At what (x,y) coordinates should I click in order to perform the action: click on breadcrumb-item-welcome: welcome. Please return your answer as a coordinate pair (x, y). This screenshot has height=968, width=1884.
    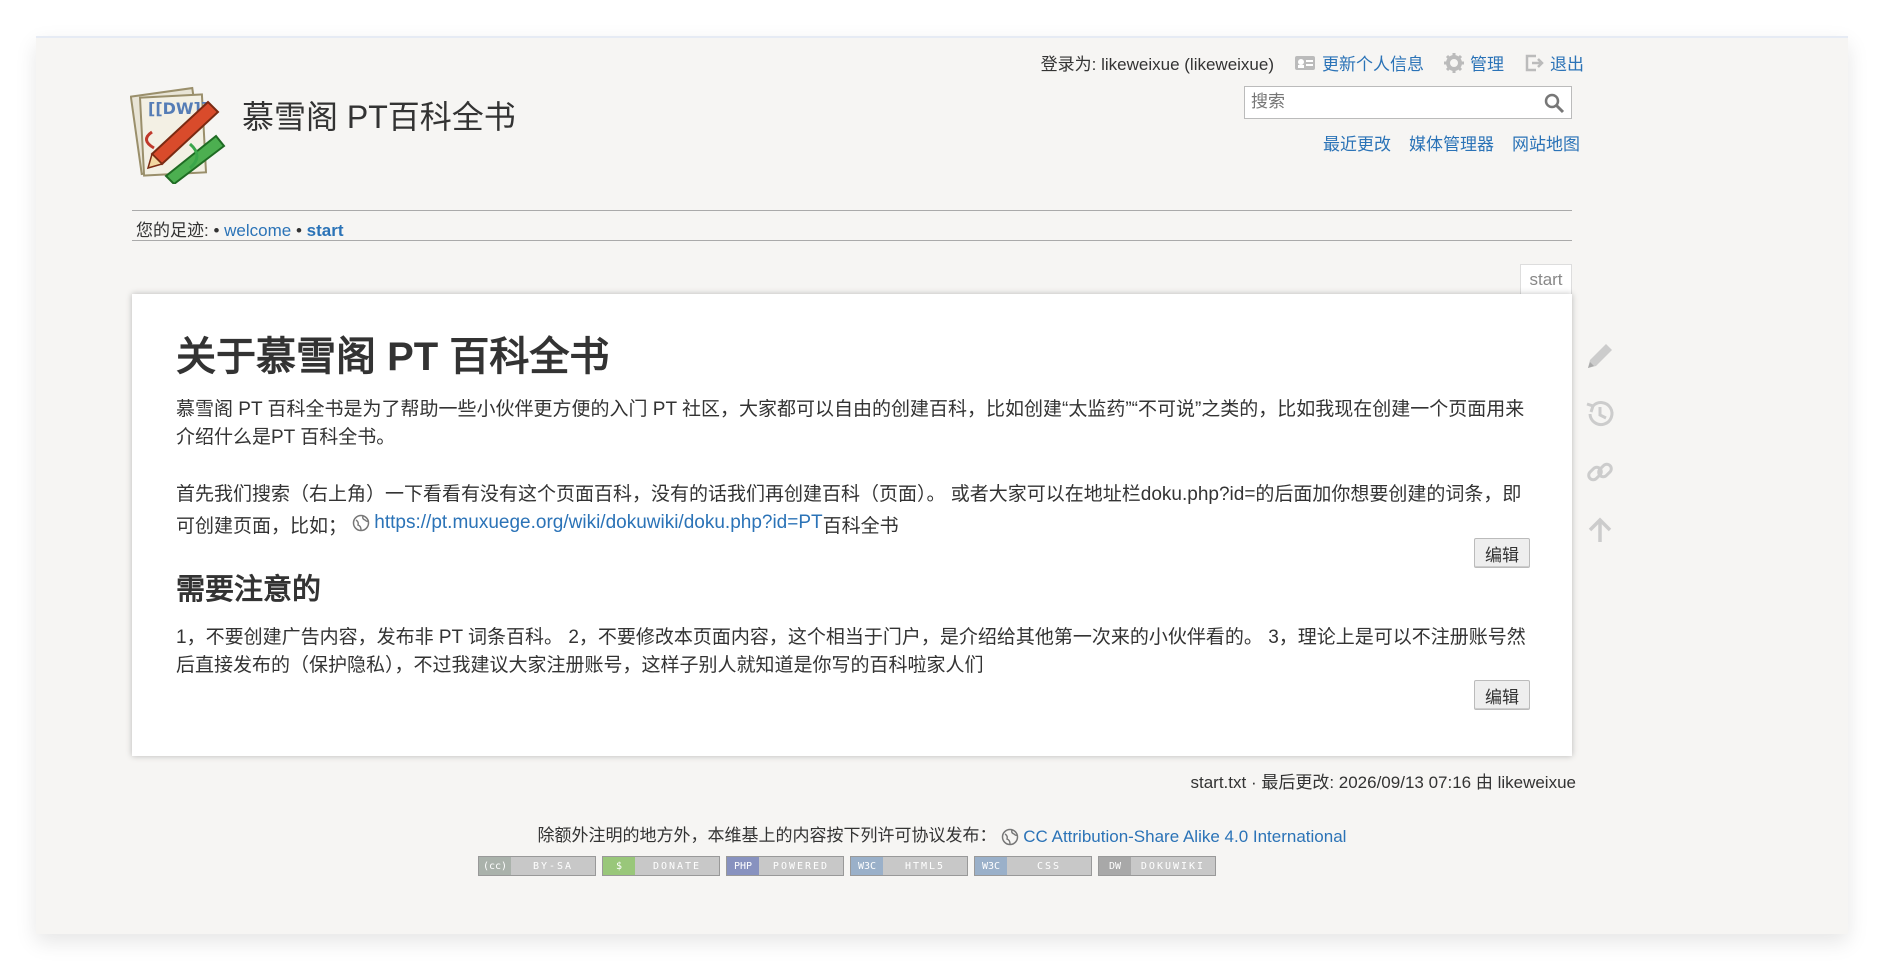
    Looking at the image, I should click on (257, 230).